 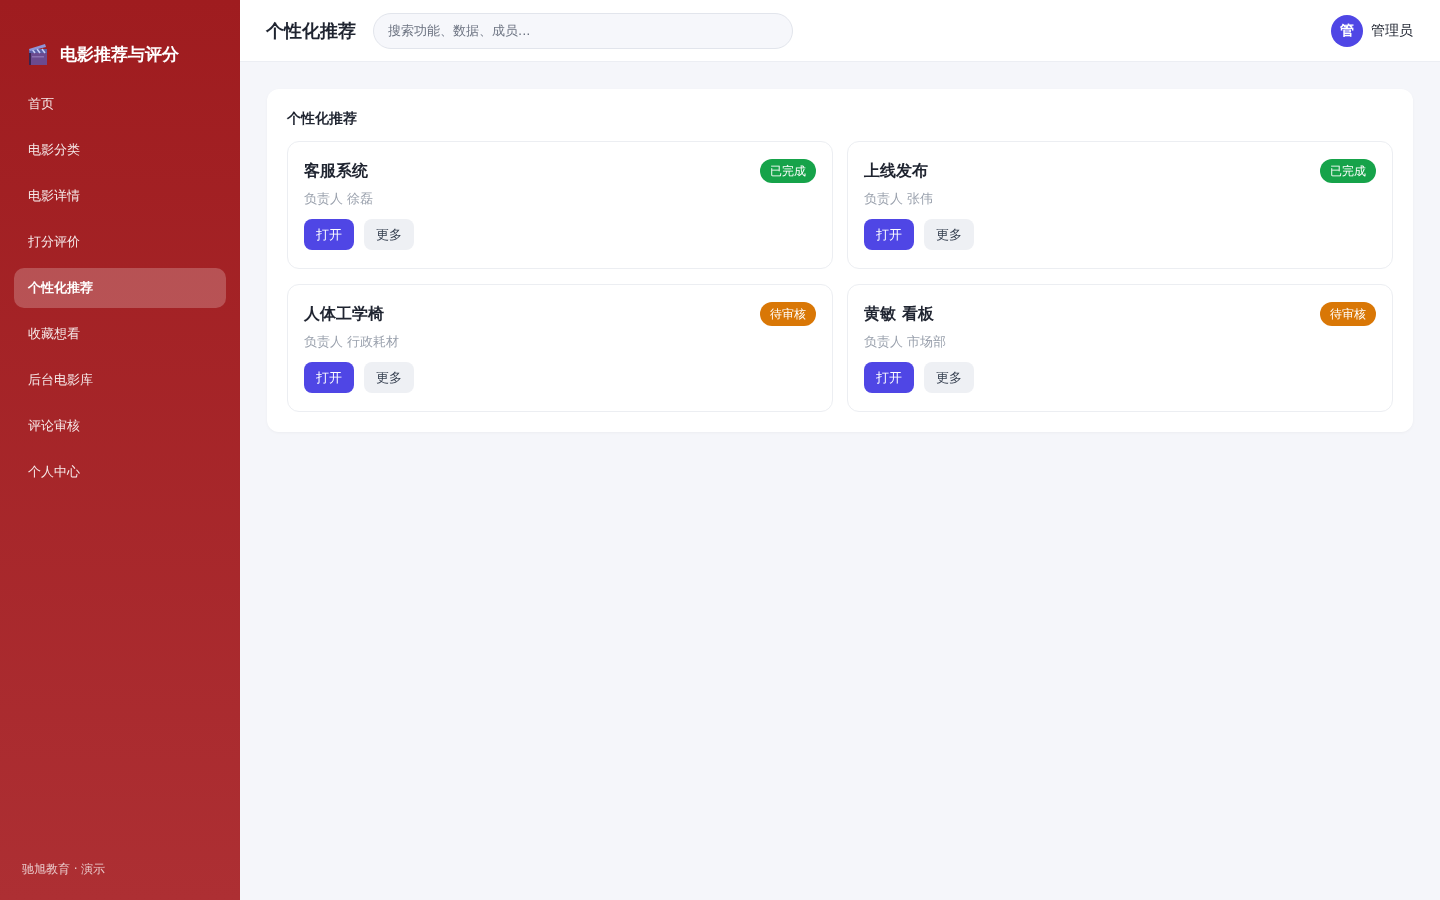 I want to click on card-title: 客服系统, so click(x=336, y=171).